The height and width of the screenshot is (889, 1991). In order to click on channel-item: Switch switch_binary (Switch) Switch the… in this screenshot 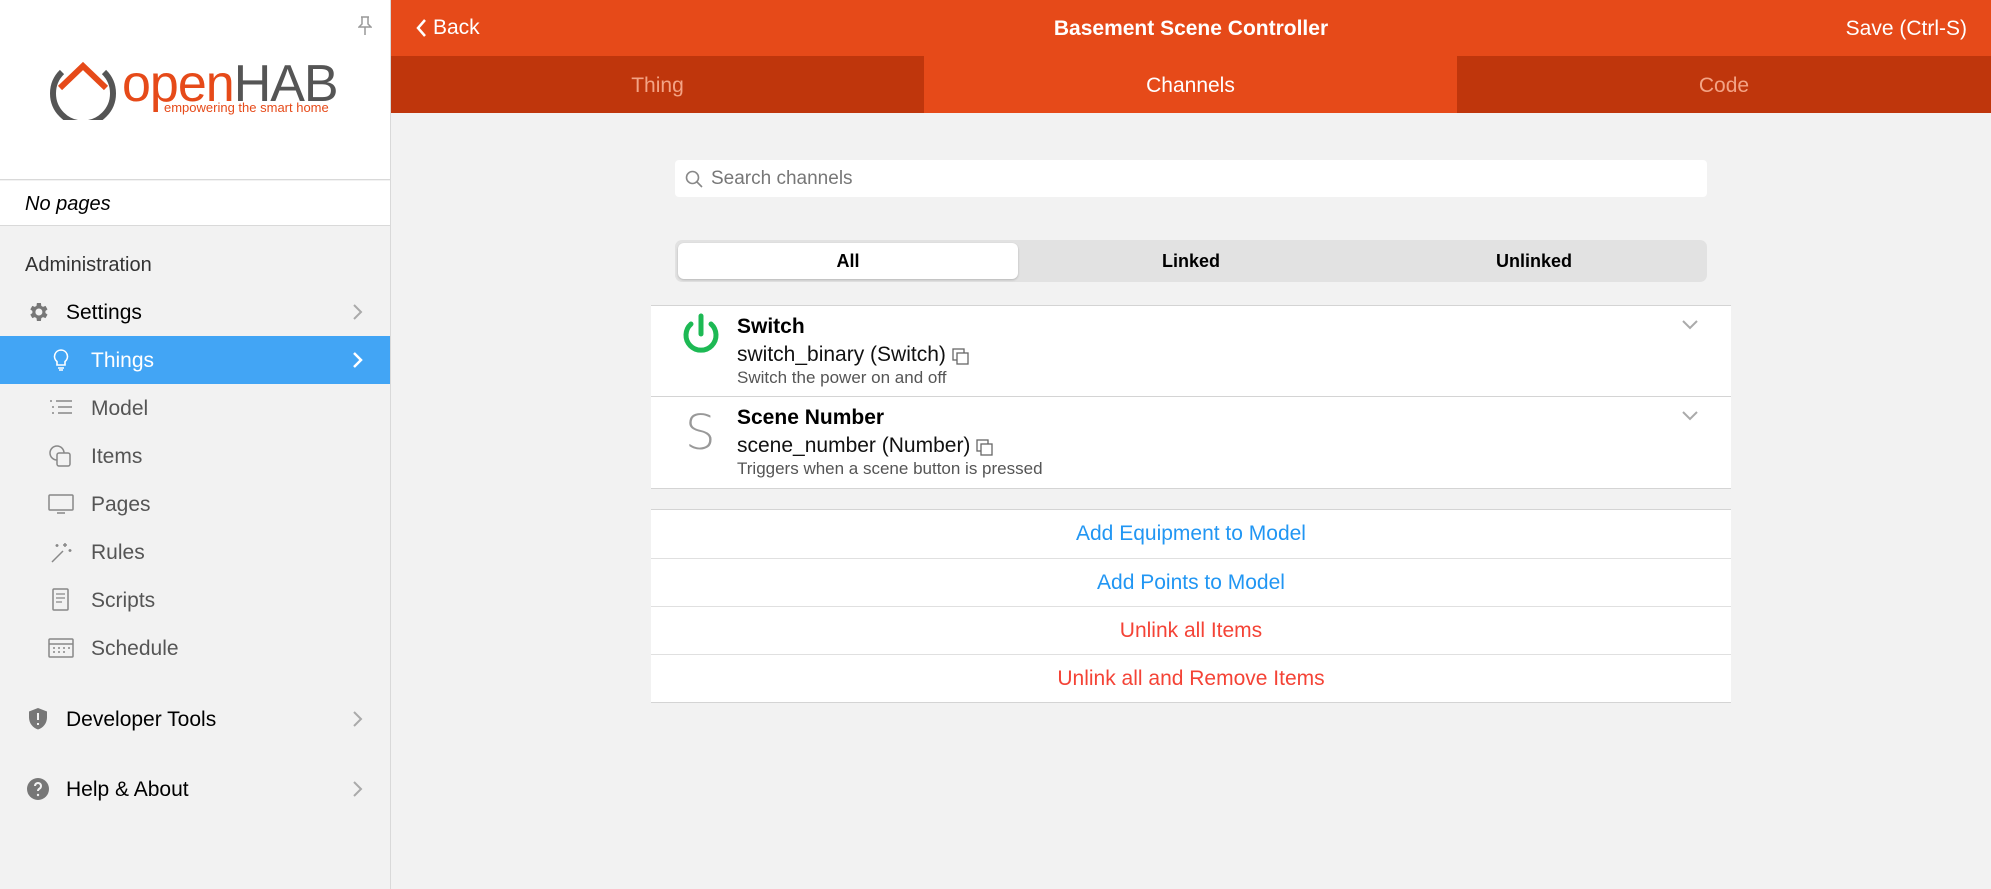, I will do `click(1191, 351)`.